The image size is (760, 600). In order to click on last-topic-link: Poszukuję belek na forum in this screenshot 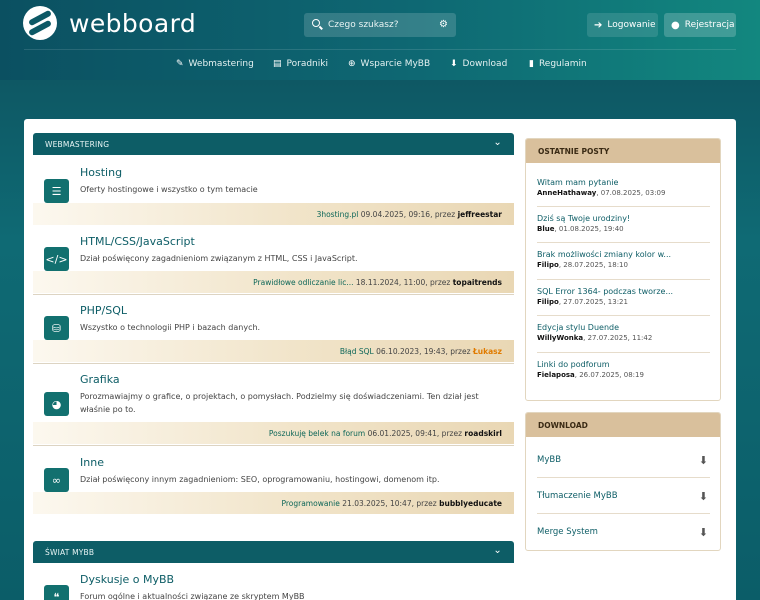, I will do `click(317, 433)`.